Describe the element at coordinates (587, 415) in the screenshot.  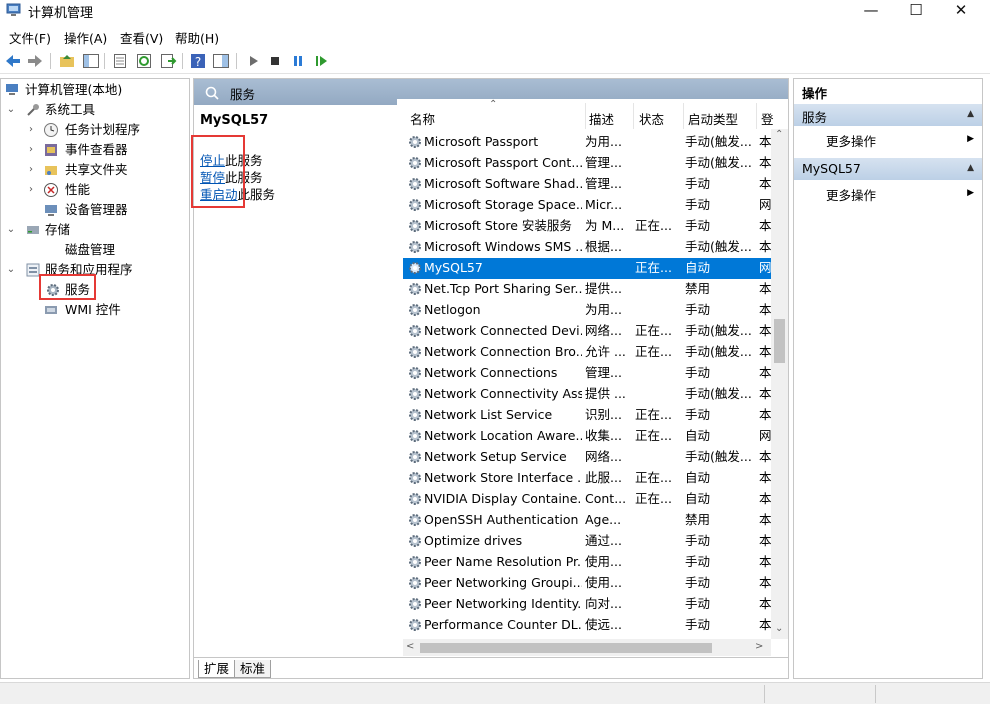
I see `table-row: Network List Service 识别... 正在... 手动 本` at that location.